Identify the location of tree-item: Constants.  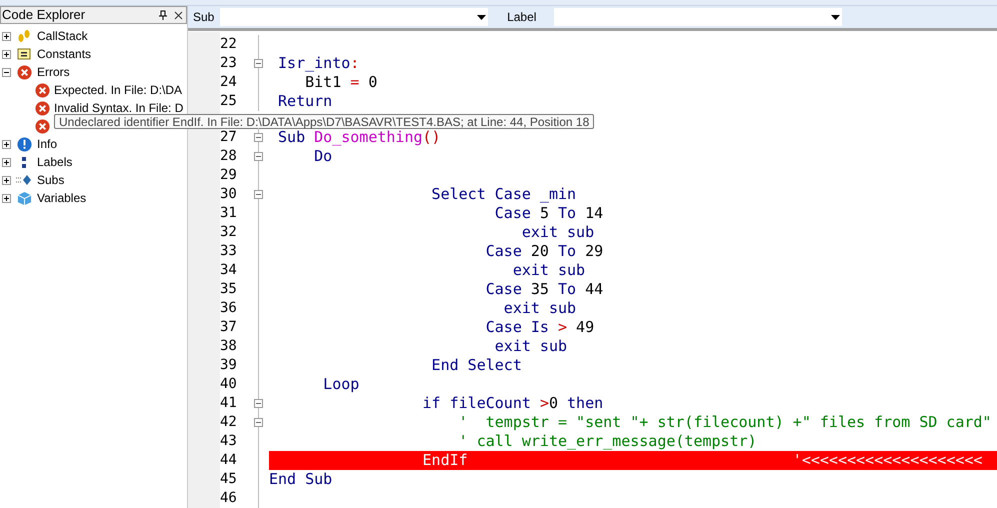
(64, 54).